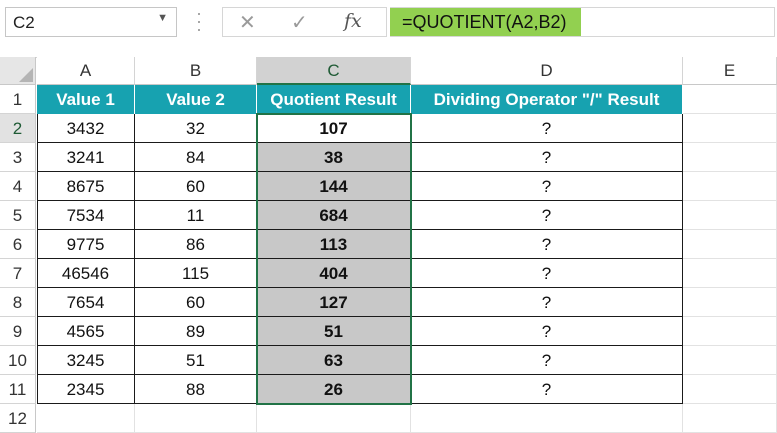 Image resolution: width=777 pixels, height=433 pixels. Describe the element at coordinates (582, 22) in the screenshot. I see `formula-input: =QUOTIENT(A2,B2)` at that location.